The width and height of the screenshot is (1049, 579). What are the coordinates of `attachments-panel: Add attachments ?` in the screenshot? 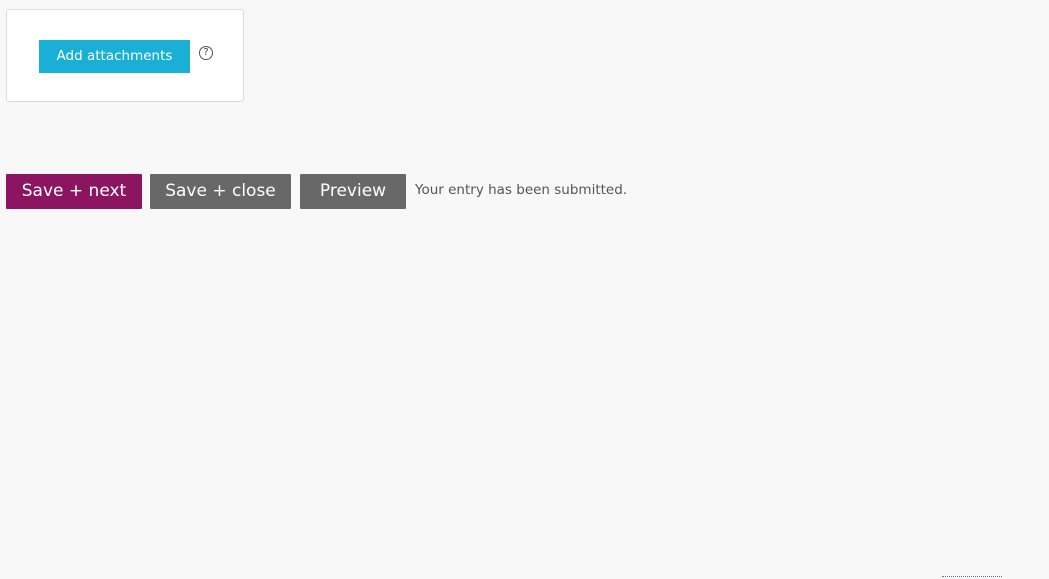 It's located at (125, 55).